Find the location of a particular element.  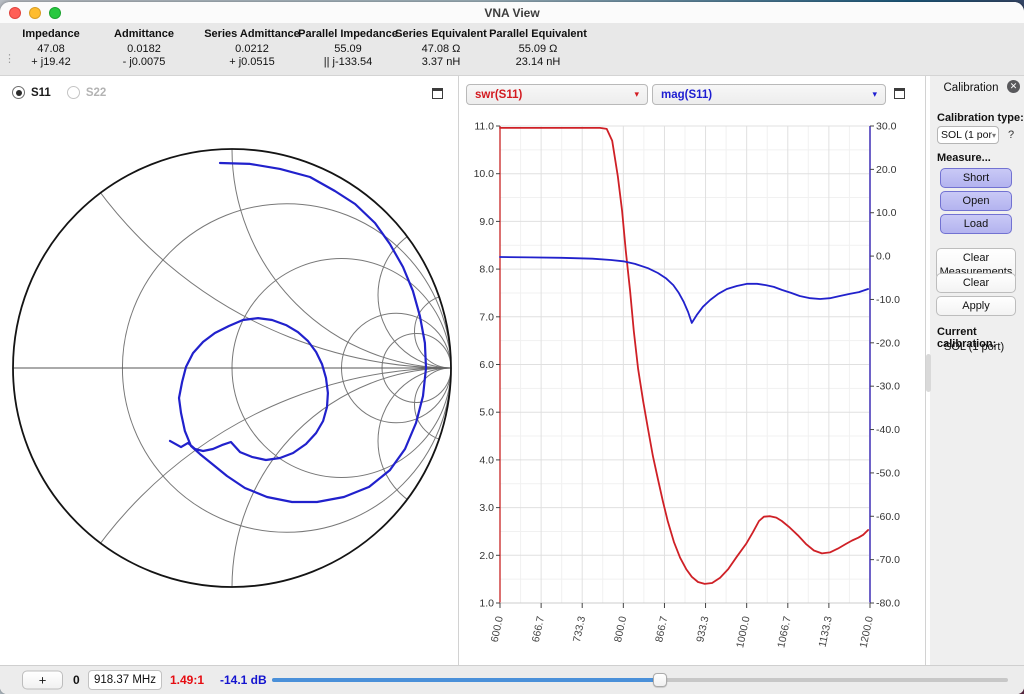

left-axis-tick-label: 1.0 is located at coordinates (486, 604).